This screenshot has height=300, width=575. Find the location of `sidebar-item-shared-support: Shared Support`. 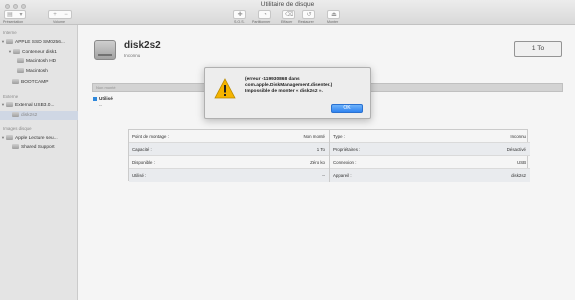

sidebar-item-shared-support: Shared Support is located at coordinates (44, 147).